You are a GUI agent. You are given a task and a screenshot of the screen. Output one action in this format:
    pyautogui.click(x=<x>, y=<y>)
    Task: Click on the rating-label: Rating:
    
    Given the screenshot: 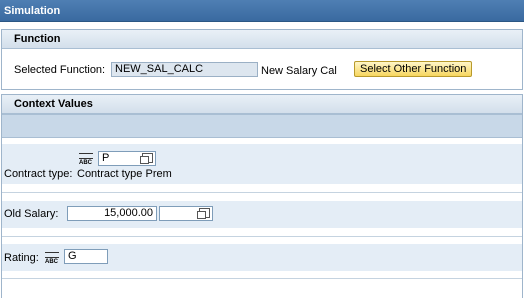 What is the action you would take?
    pyautogui.click(x=21, y=258)
    